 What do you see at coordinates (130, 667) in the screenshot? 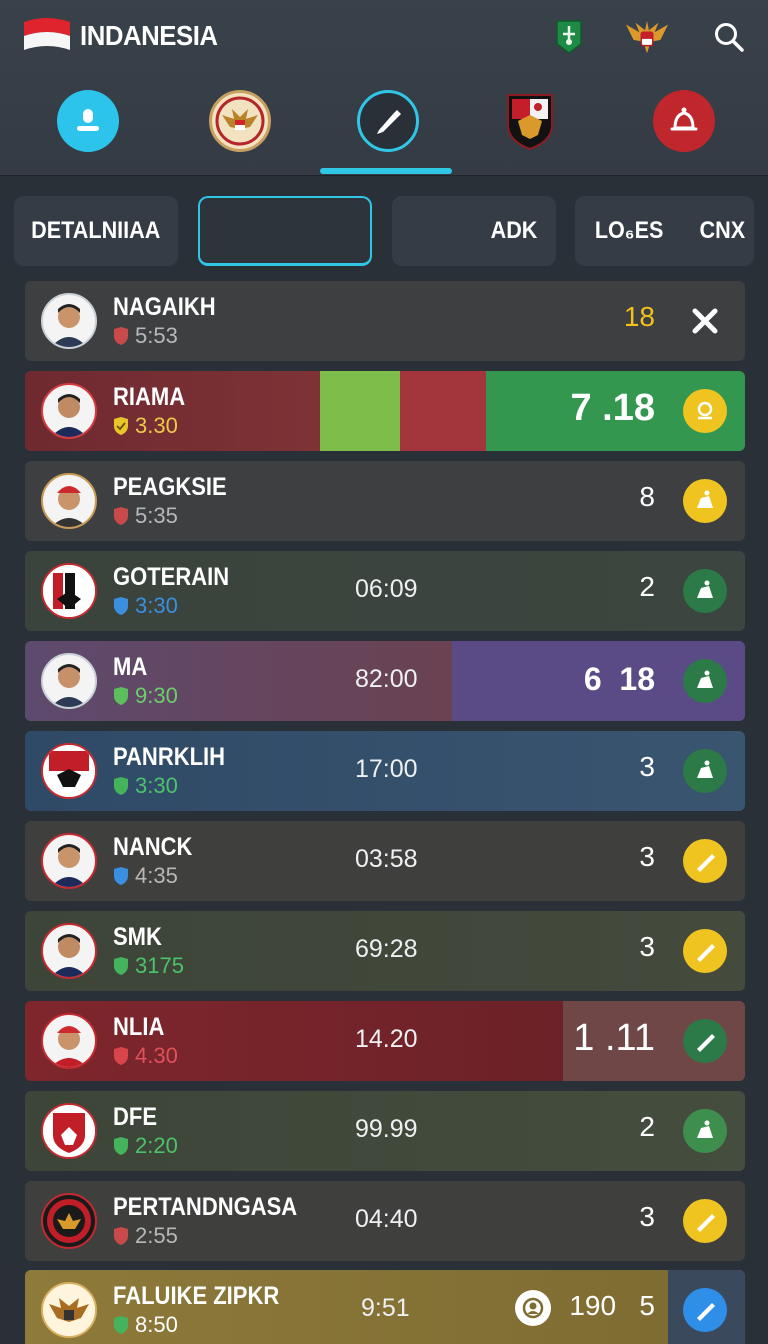
I see `player-name: MA` at bounding box center [130, 667].